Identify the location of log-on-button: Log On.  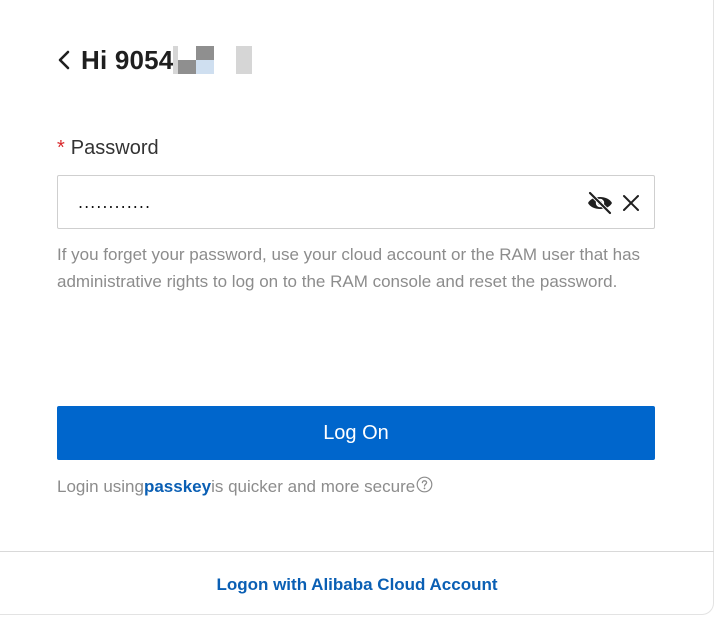
(356, 433).